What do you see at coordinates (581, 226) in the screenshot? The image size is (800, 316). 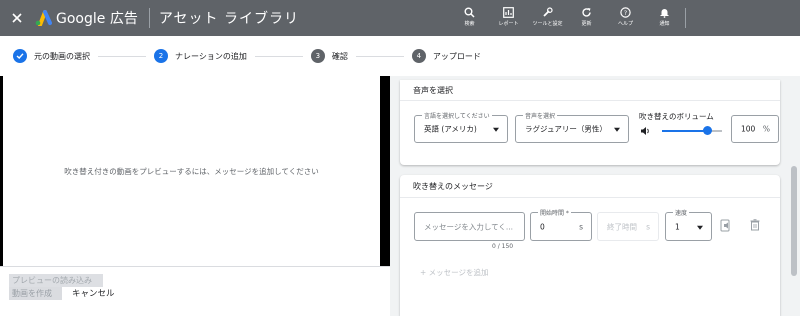 I see `start-time-unit: s` at bounding box center [581, 226].